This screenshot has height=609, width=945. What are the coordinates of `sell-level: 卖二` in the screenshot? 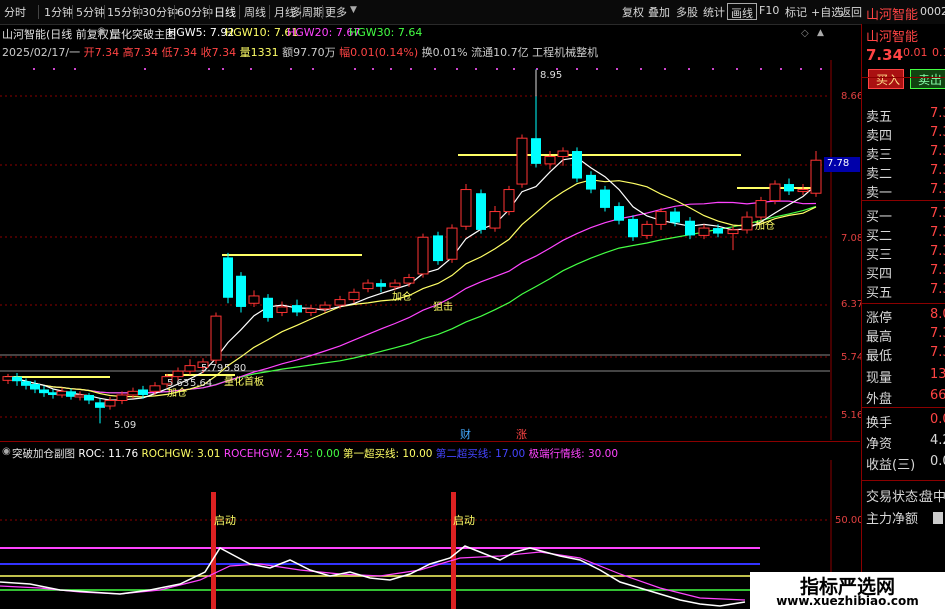 It's located at (879, 174).